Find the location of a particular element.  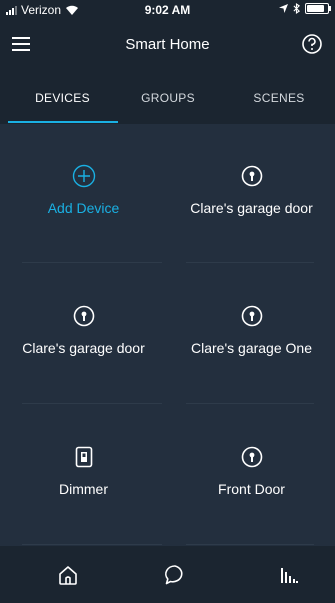

tab-devices: DEVICES is located at coordinates (62, 98).